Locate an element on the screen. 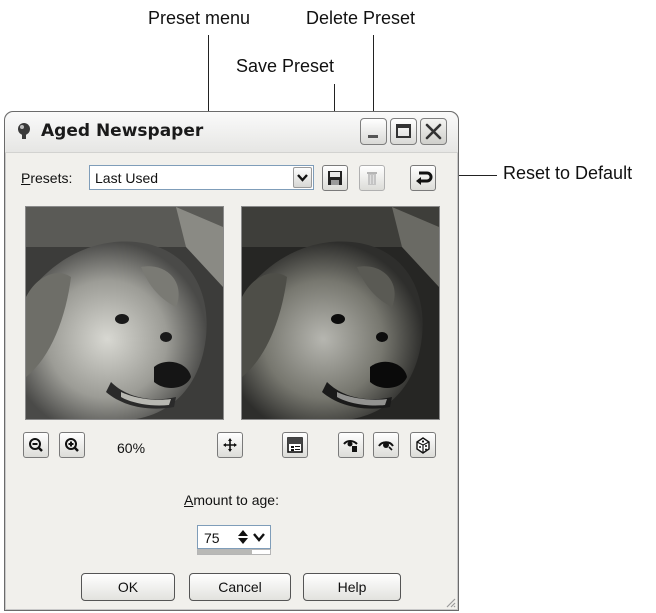 The image size is (656, 613). ok-button: OK is located at coordinates (128, 587).